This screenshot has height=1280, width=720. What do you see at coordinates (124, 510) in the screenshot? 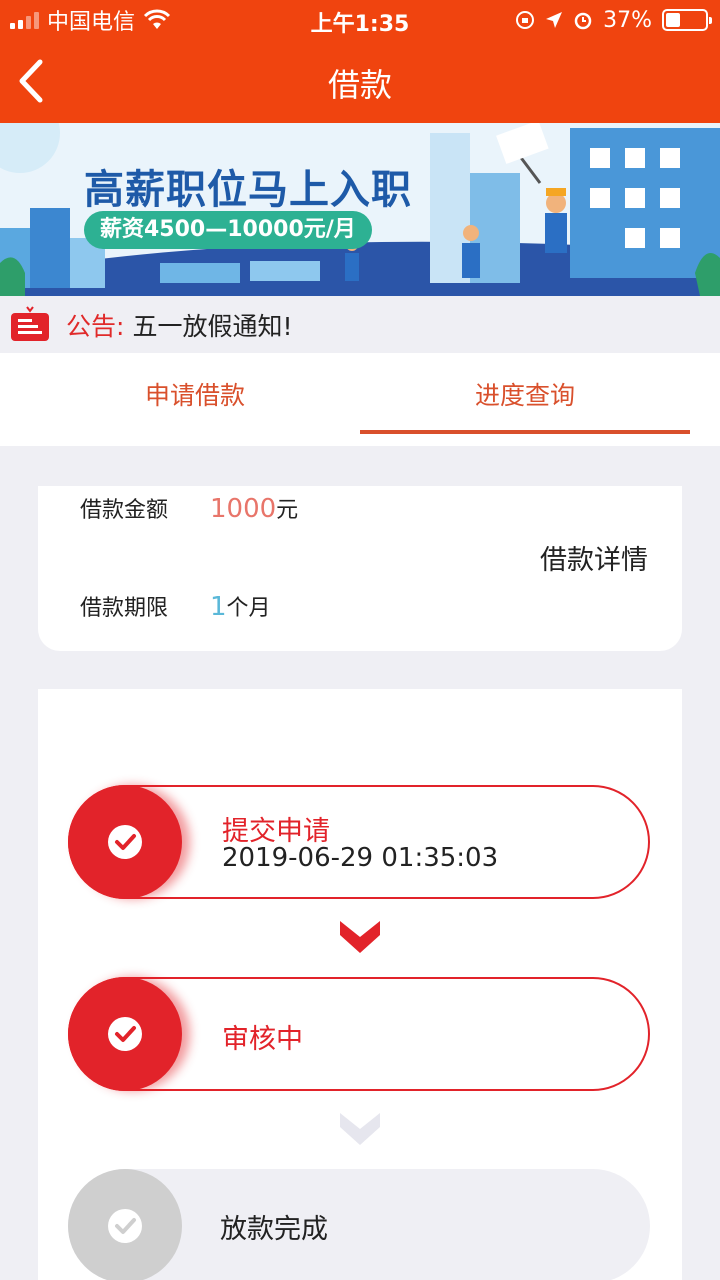
I see `loan-amount-label: 借款金额` at bounding box center [124, 510].